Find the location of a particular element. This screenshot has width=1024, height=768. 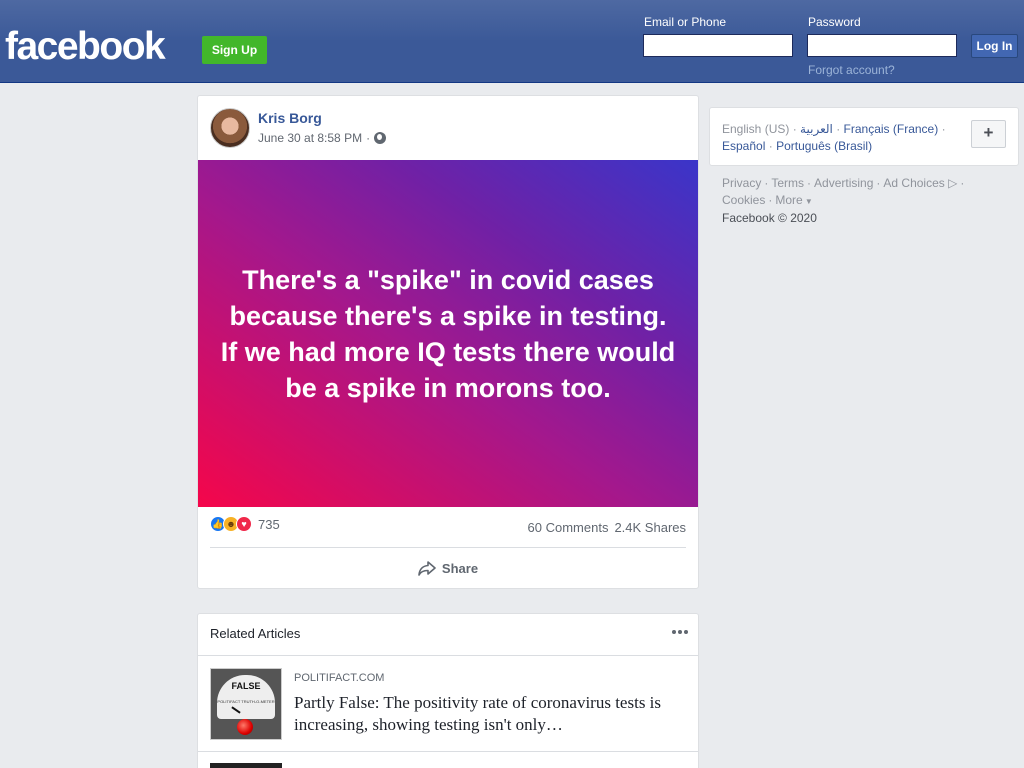

post-stats: 60 Comments 2.4K Shares is located at coordinates (607, 527).